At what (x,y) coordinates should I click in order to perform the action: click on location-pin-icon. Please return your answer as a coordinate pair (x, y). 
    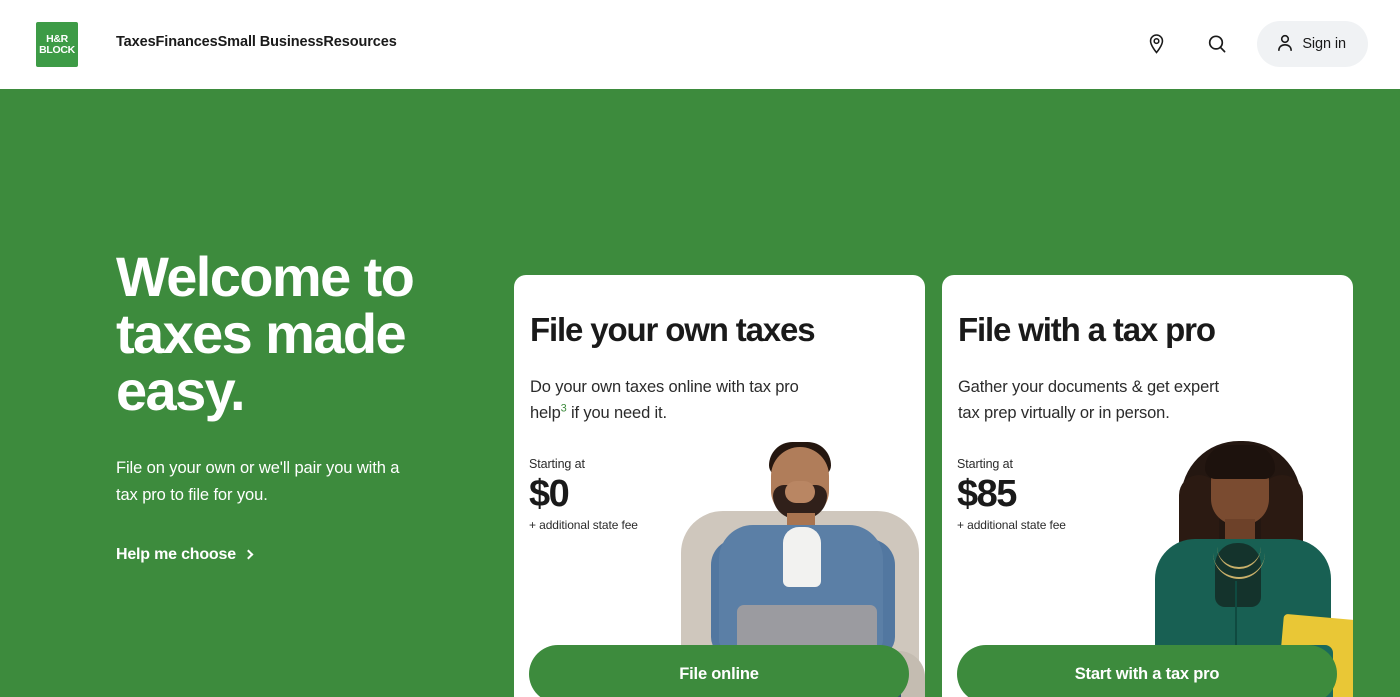
    Looking at the image, I should click on (1156, 44).